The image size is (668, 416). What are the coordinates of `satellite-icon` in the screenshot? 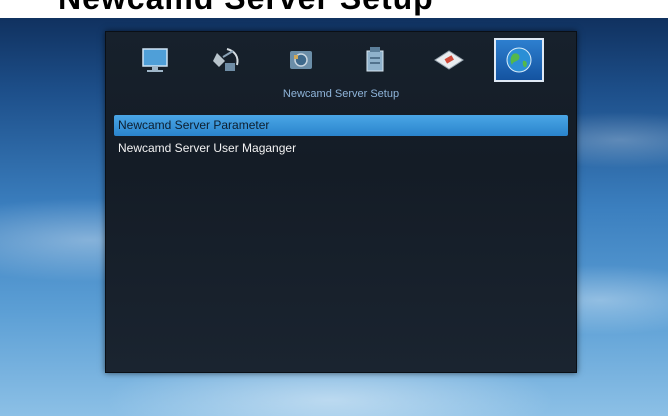 It's located at (227, 60).